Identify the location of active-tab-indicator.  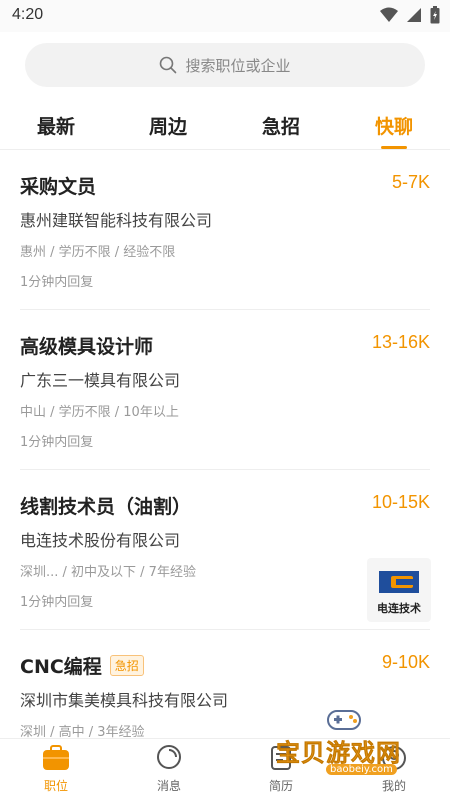
(394, 147).